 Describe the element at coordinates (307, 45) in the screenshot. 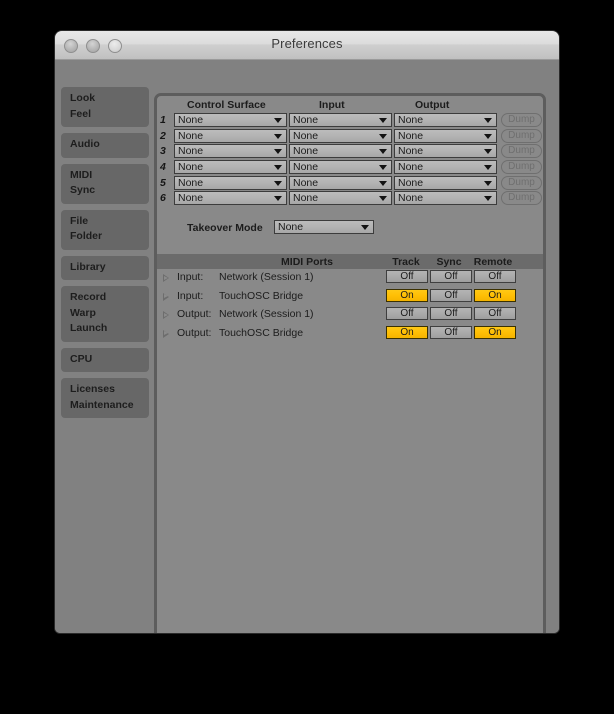

I see `title-bar: Preferences` at that location.